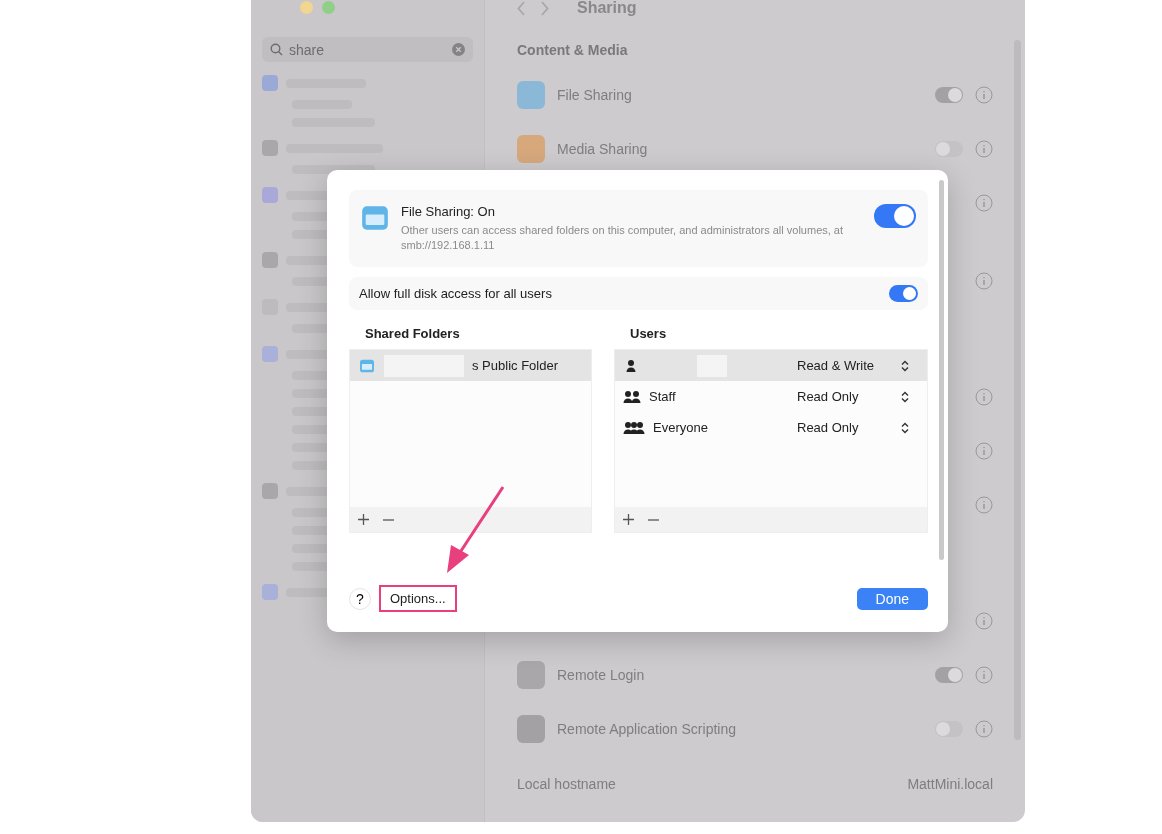  What do you see at coordinates (455, 293) in the screenshot?
I see `option-label: Allow full disk access for all users` at bounding box center [455, 293].